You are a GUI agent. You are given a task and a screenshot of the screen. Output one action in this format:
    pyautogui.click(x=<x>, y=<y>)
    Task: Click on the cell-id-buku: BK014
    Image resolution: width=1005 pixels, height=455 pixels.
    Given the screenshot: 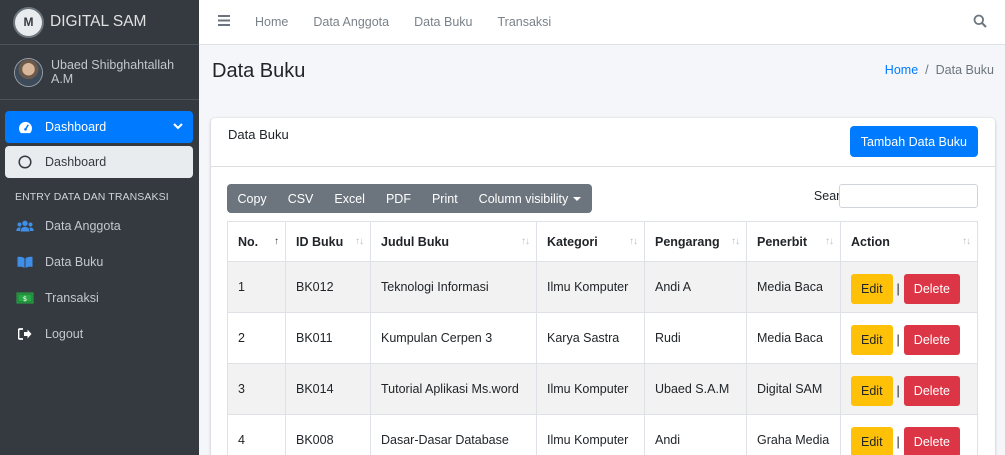 What is the action you would take?
    pyautogui.click(x=328, y=389)
    